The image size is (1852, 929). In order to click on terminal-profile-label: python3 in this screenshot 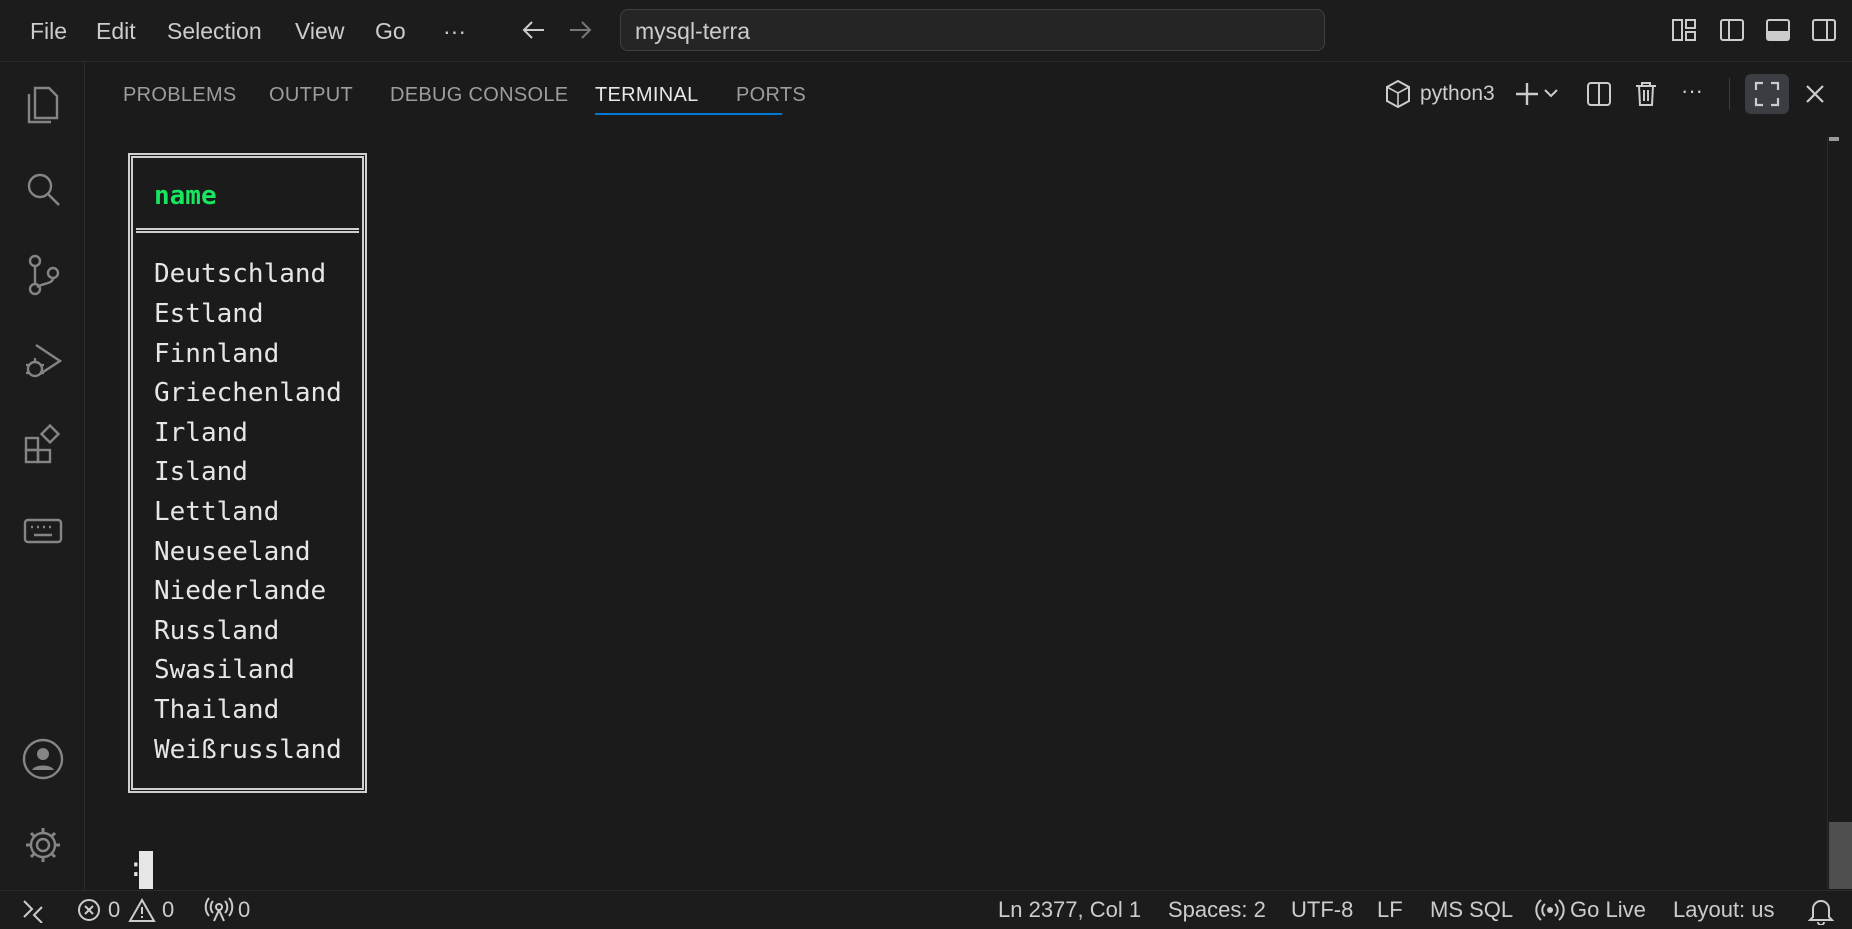, I will do `click(1457, 94)`.